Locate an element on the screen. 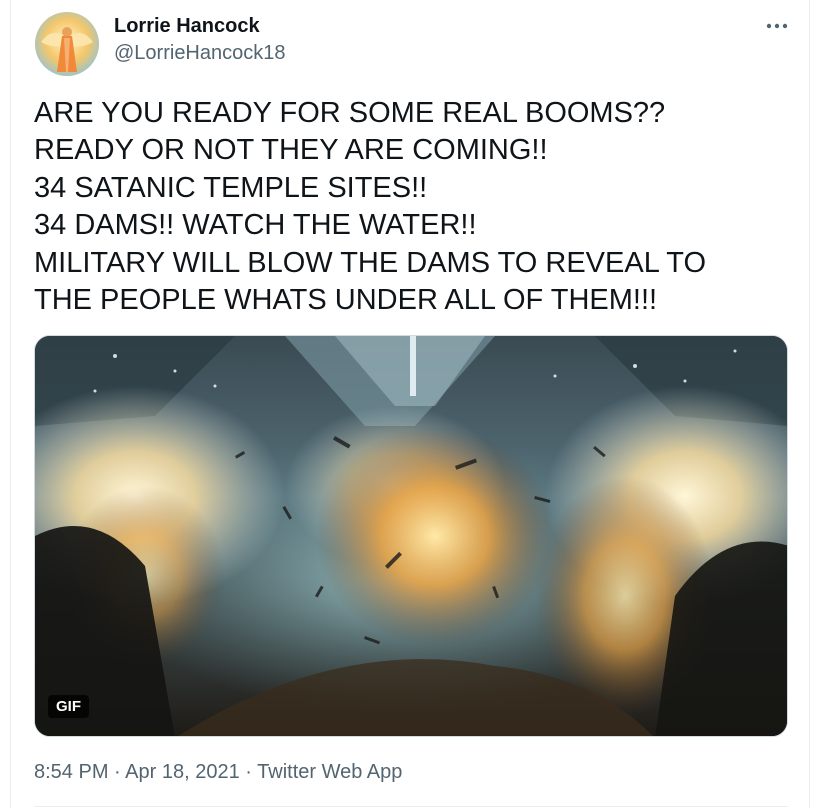 The width and height of the screenshot is (832, 808). author-name: Lorrie Hancock is located at coordinates (187, 26).